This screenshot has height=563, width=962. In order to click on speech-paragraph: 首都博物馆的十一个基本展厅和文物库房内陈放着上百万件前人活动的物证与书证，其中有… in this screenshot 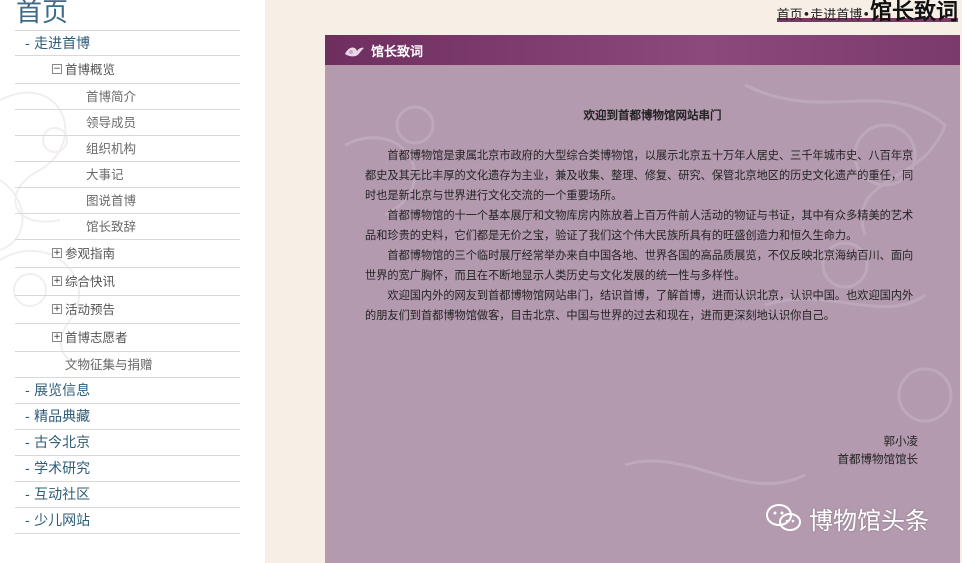, I will do `click(639, 225)`.